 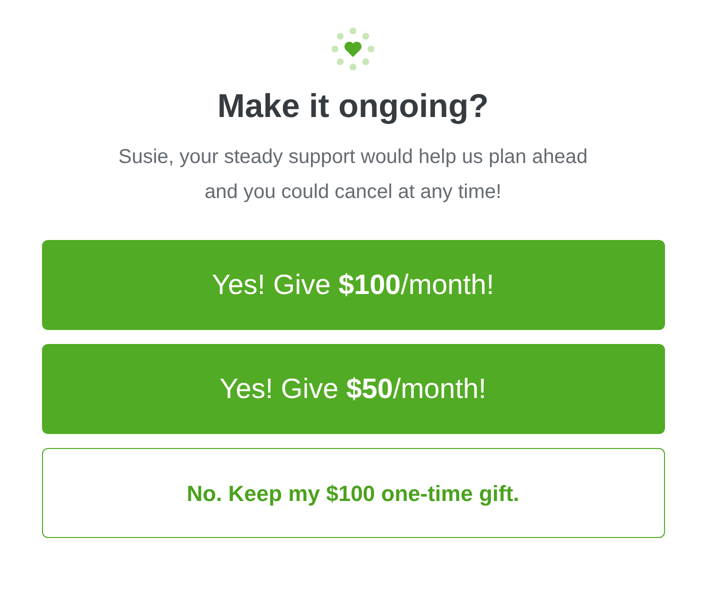 I want to click on dialog-title: Make it ongoing?, so click(x=353, y=106).